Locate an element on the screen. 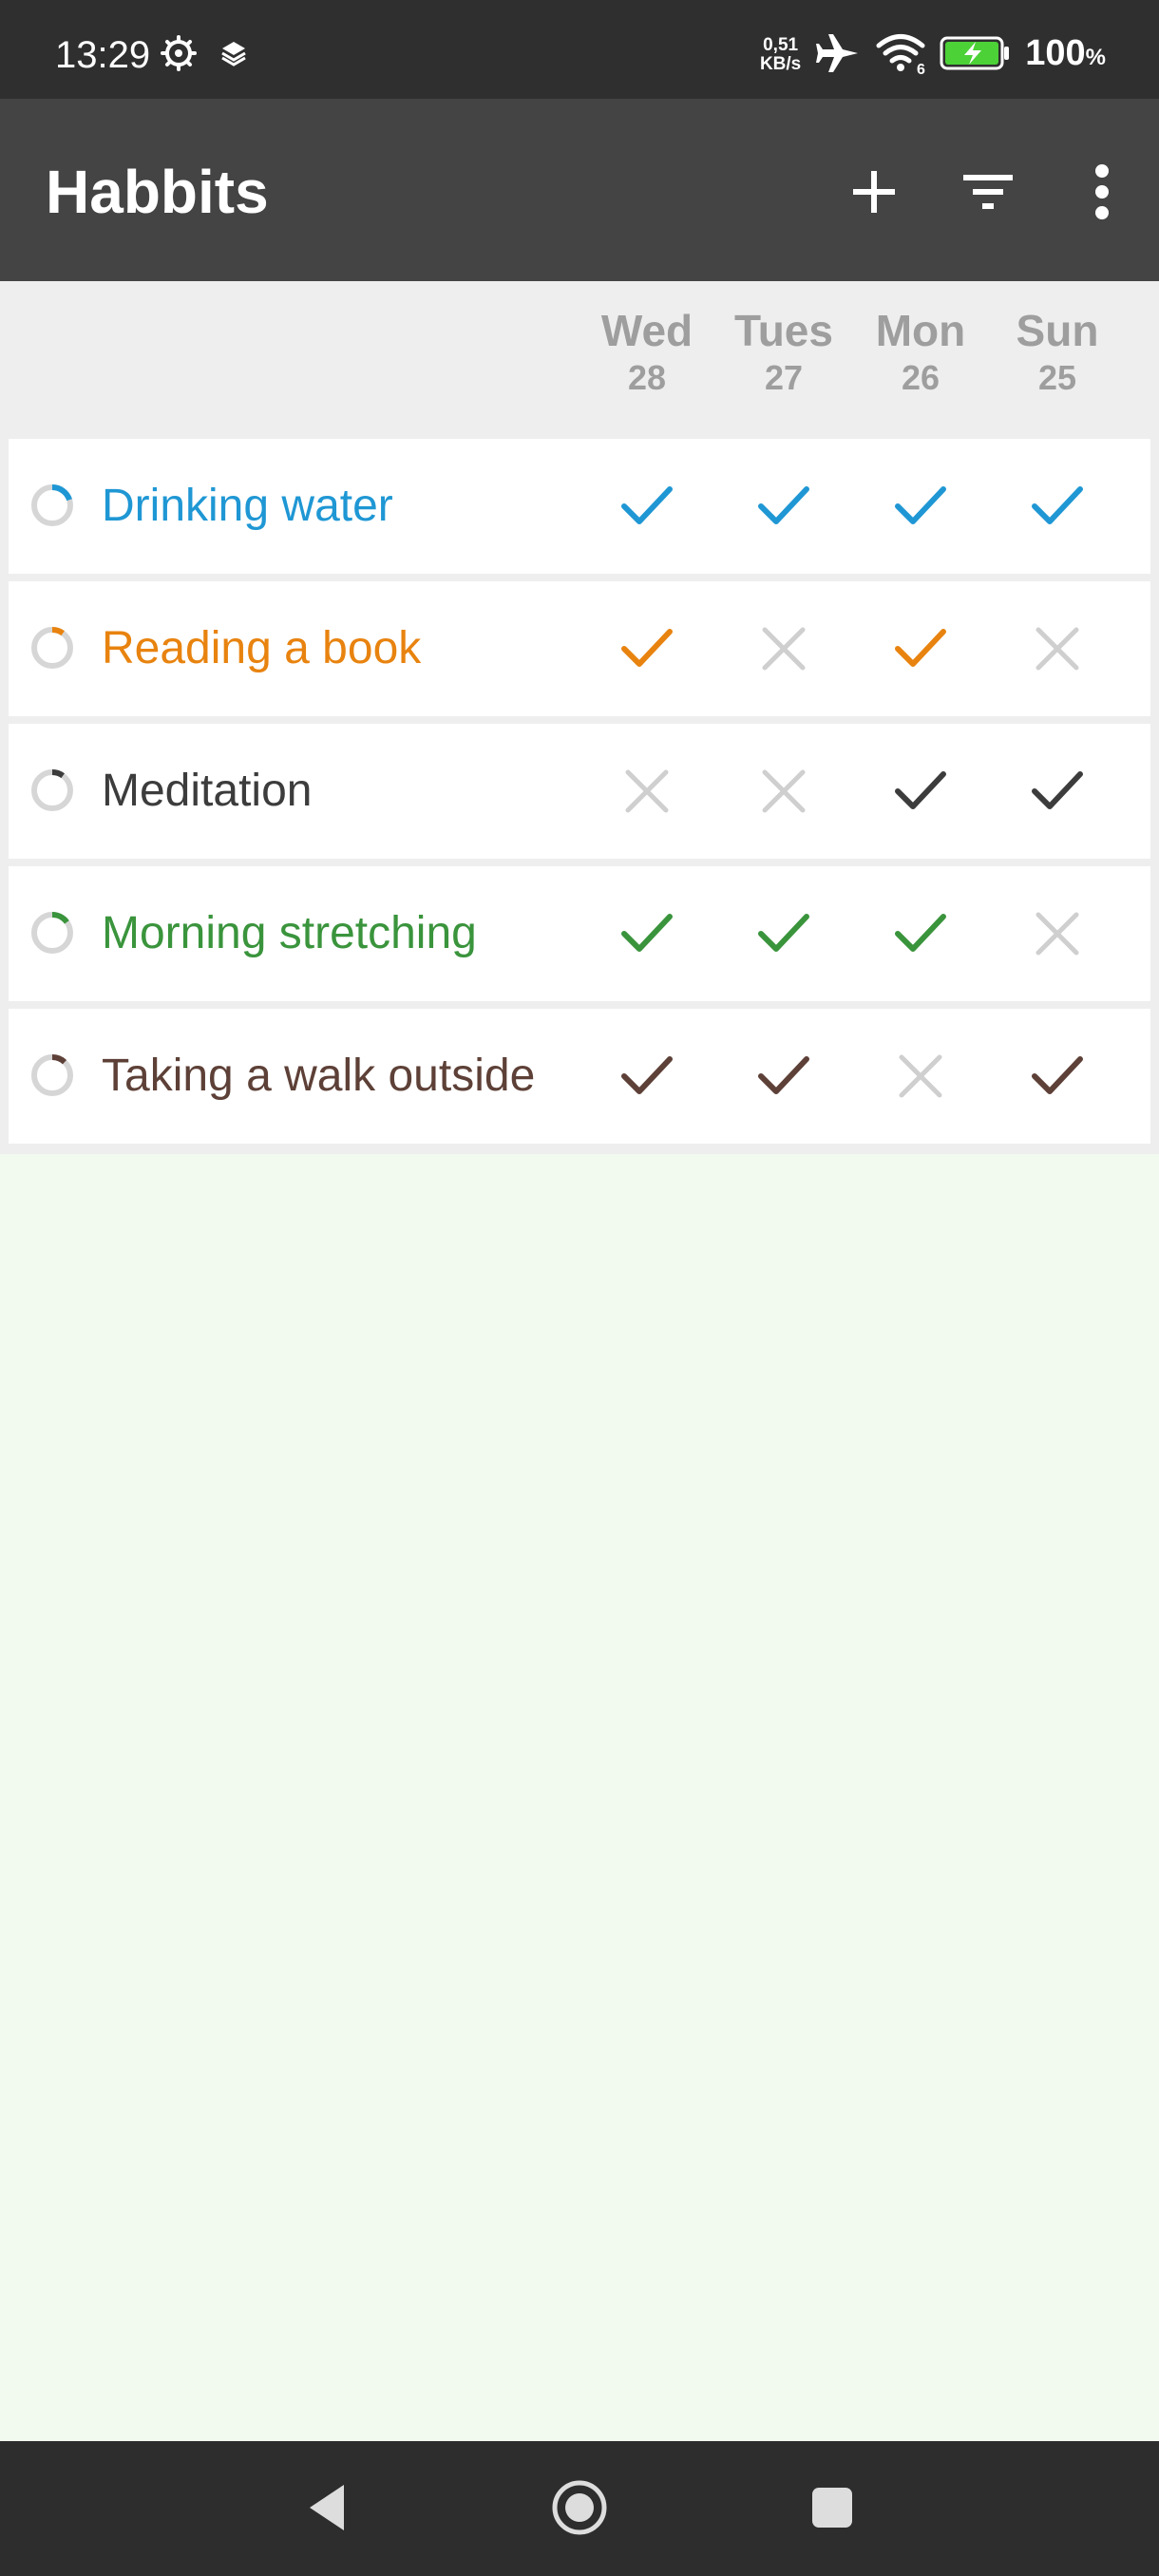 This screenshot has height=2576, width=1159. wifi-icon: 6 is located at coordinates (900, 55).